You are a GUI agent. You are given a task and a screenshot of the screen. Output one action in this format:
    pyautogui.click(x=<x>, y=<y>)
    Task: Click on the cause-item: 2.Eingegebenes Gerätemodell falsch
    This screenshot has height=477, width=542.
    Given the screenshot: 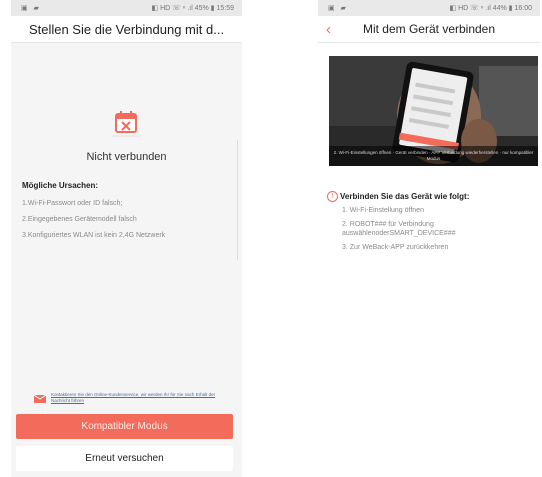 What is the action you would take?
    pyautogui.click(x=79, y=219)
    